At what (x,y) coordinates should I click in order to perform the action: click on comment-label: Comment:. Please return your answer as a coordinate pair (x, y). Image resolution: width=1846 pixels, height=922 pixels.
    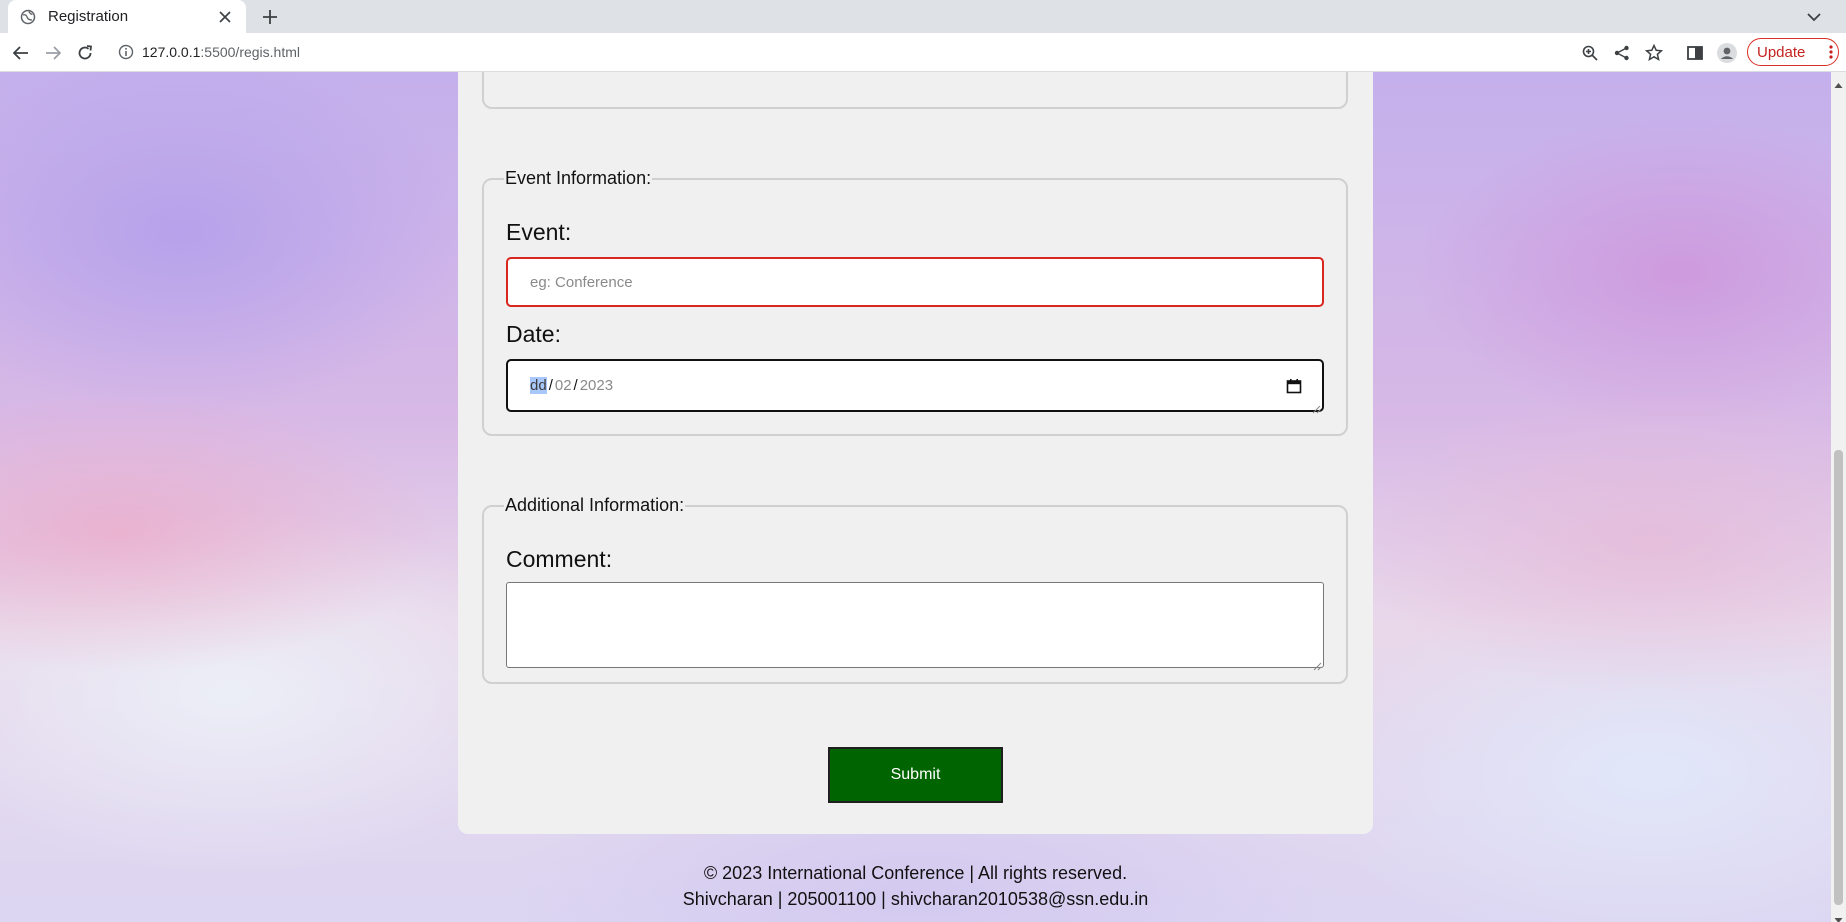
    Looking at the image, I should click on (559, 559).